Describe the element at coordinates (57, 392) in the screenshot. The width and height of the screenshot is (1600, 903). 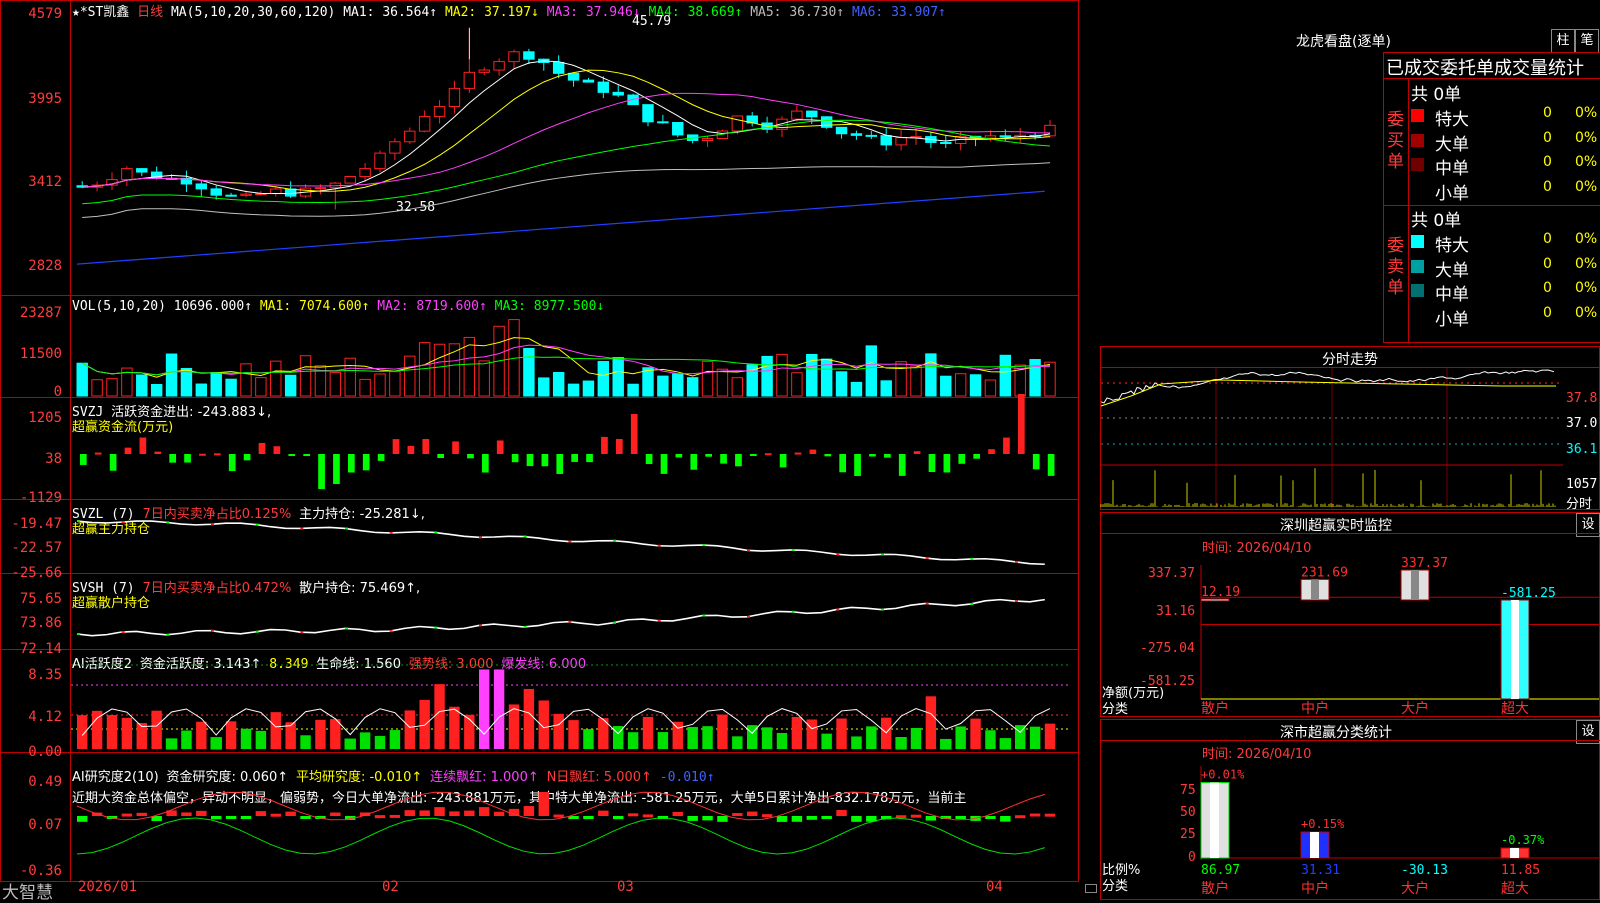
I see `vol-y-label: 0` at that location.